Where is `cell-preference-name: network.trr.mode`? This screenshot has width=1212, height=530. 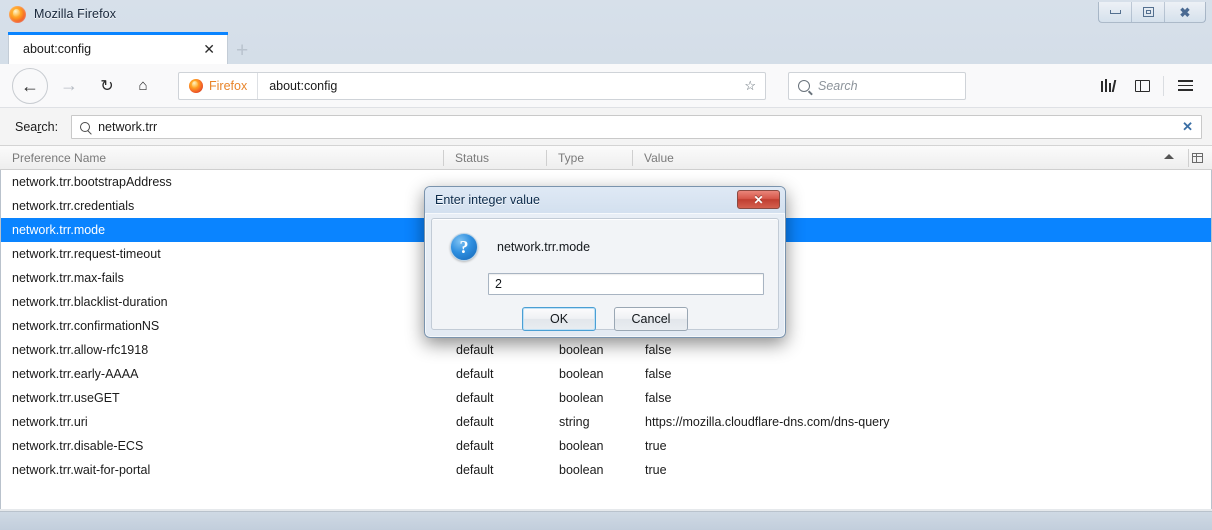 cell-preference-name: network.trr.mode is located at coordinates (59, 230).